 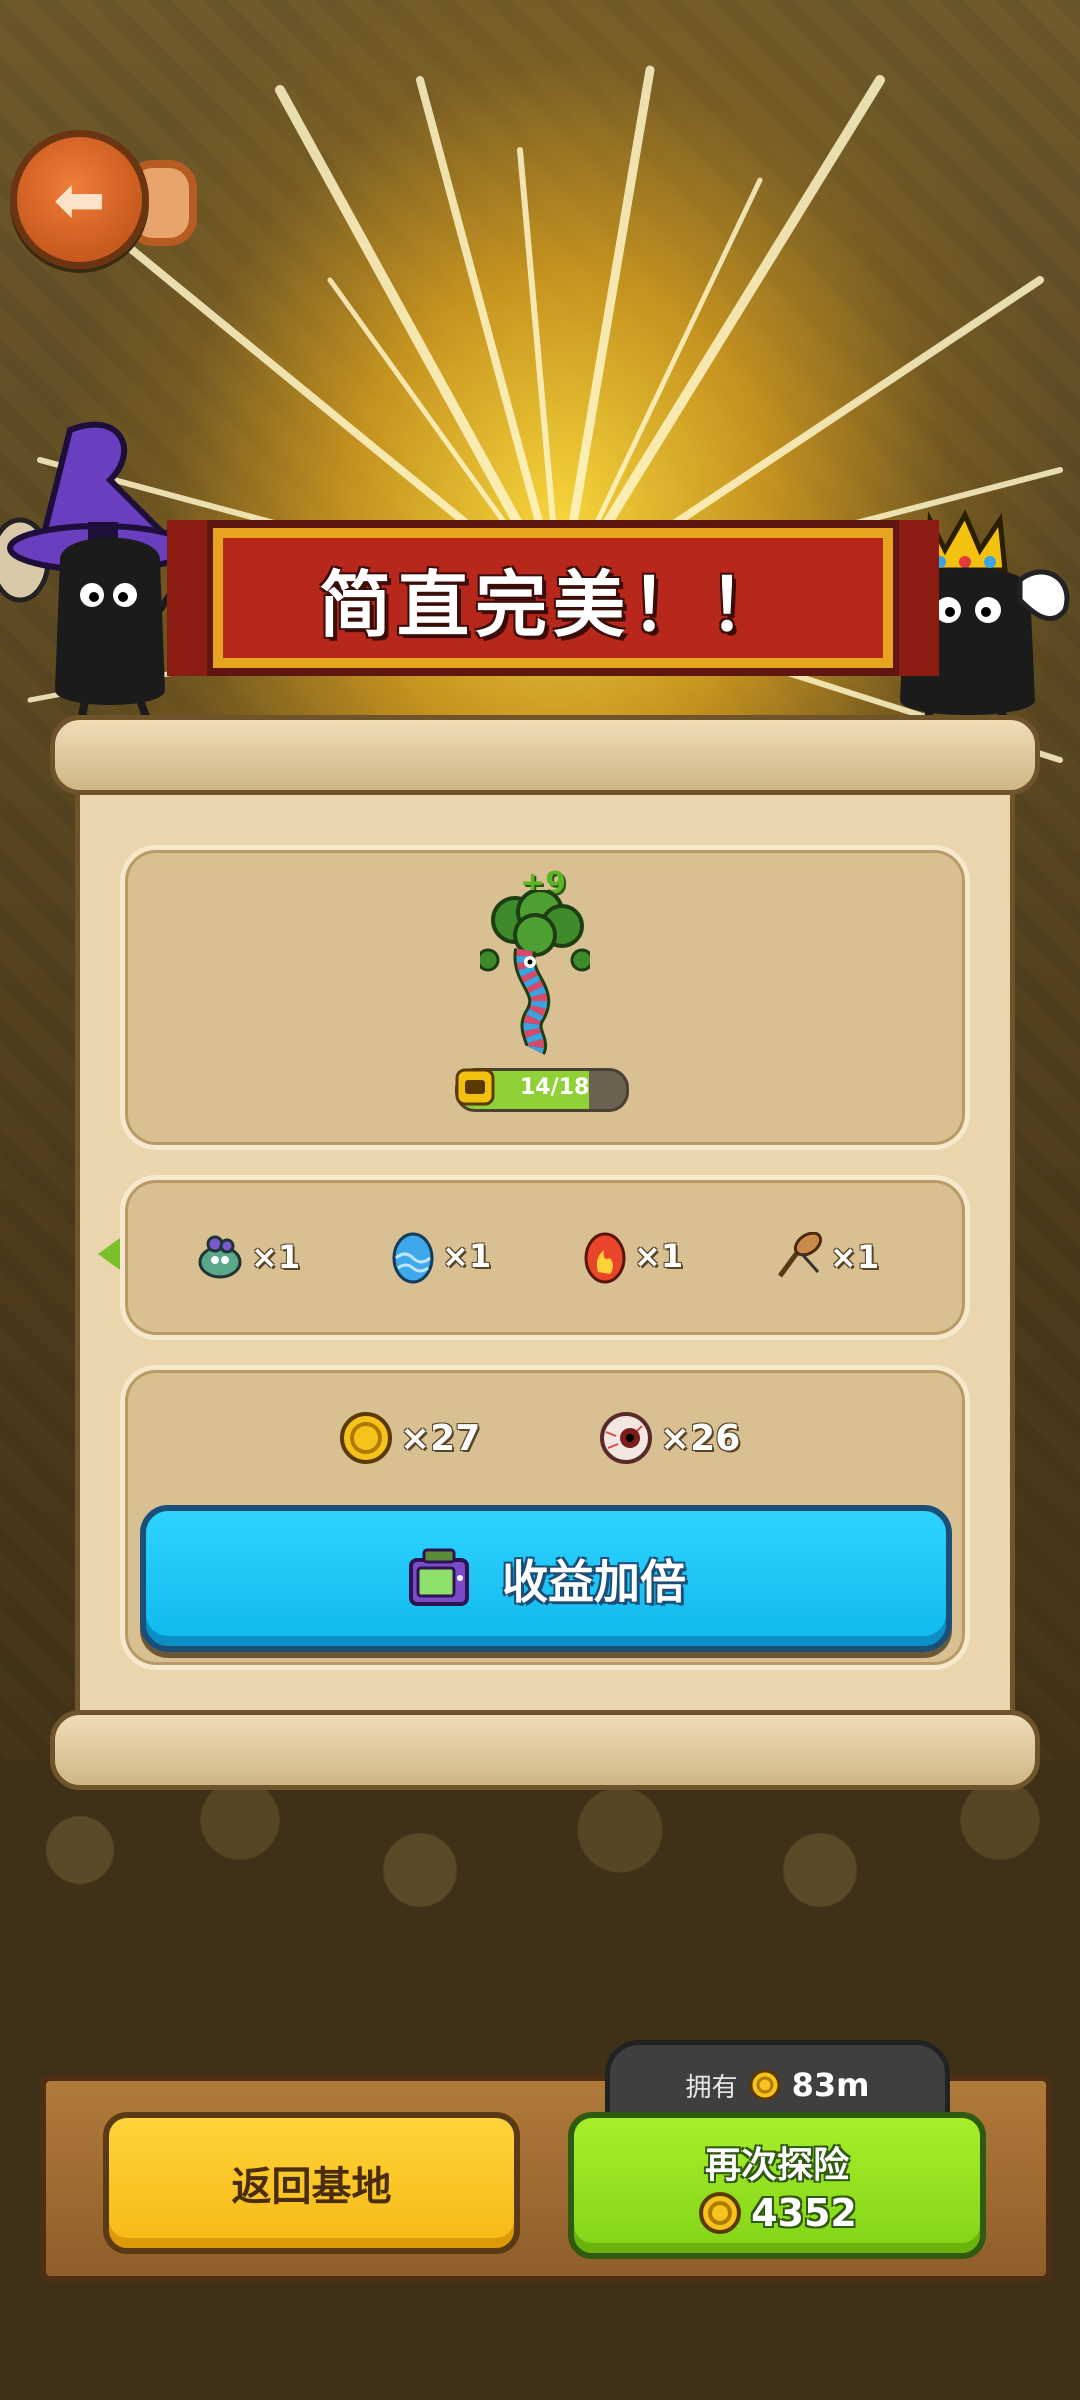 I want to click on result-banner: 简直完美！！, so click(x=553, y=598).